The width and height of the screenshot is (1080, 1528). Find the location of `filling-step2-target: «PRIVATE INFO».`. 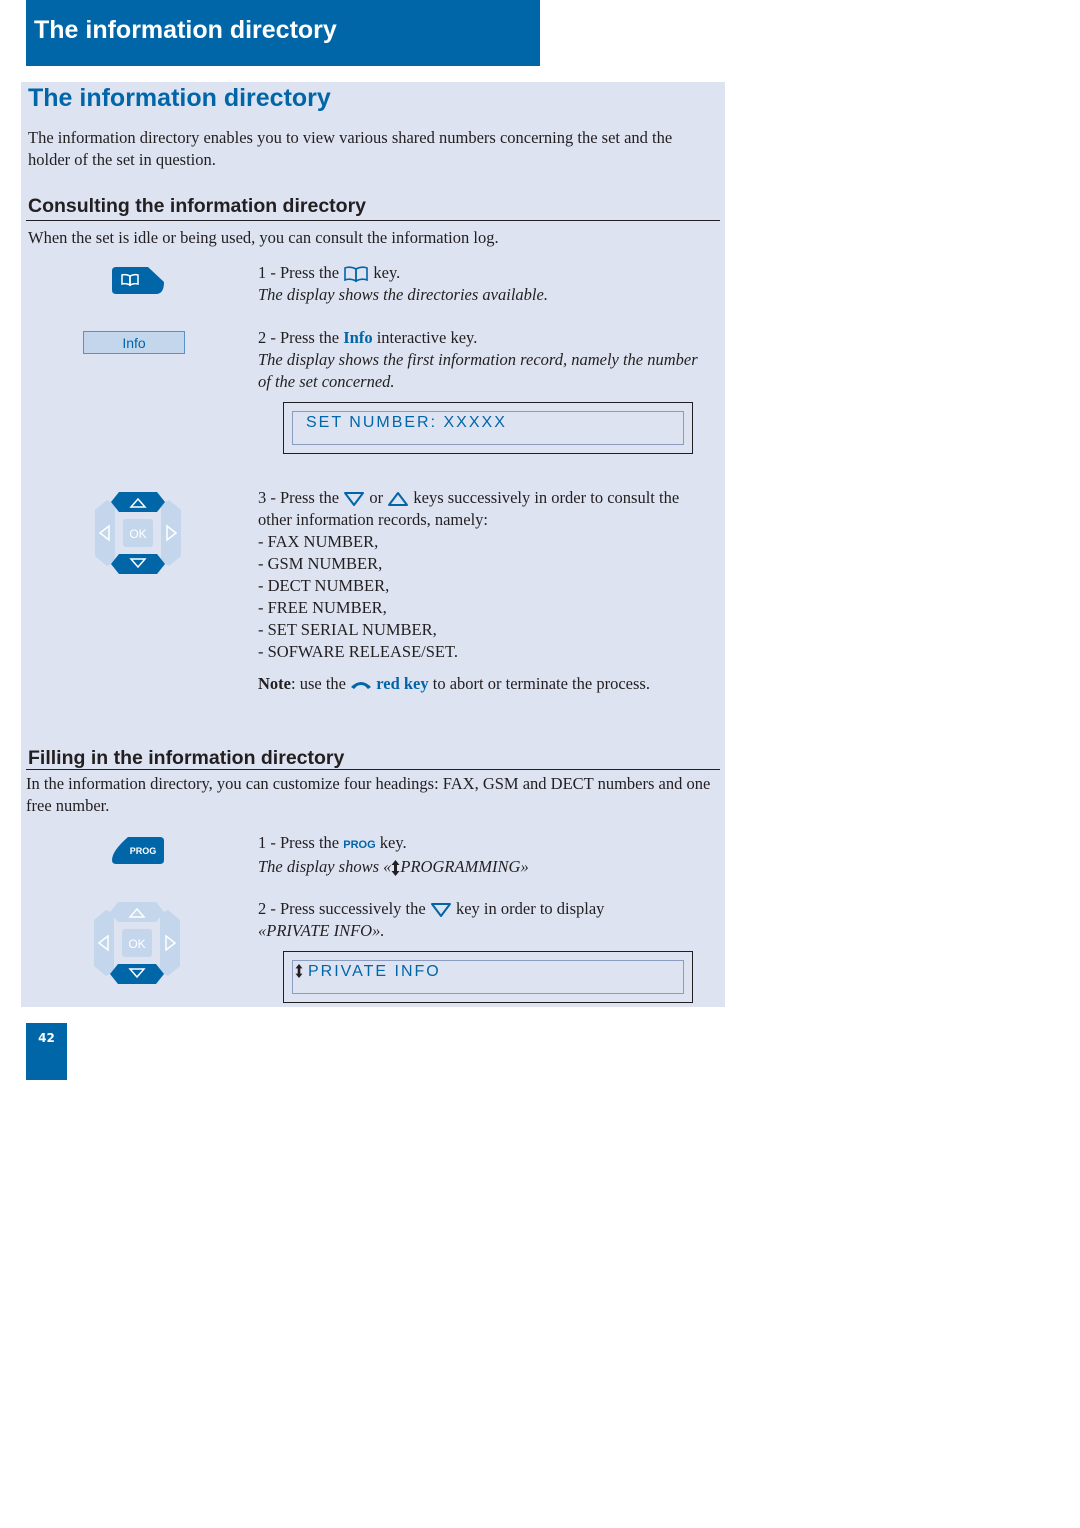

filling-step2-target: «PRIVATE INFO». is located at coordinates (321, 930).